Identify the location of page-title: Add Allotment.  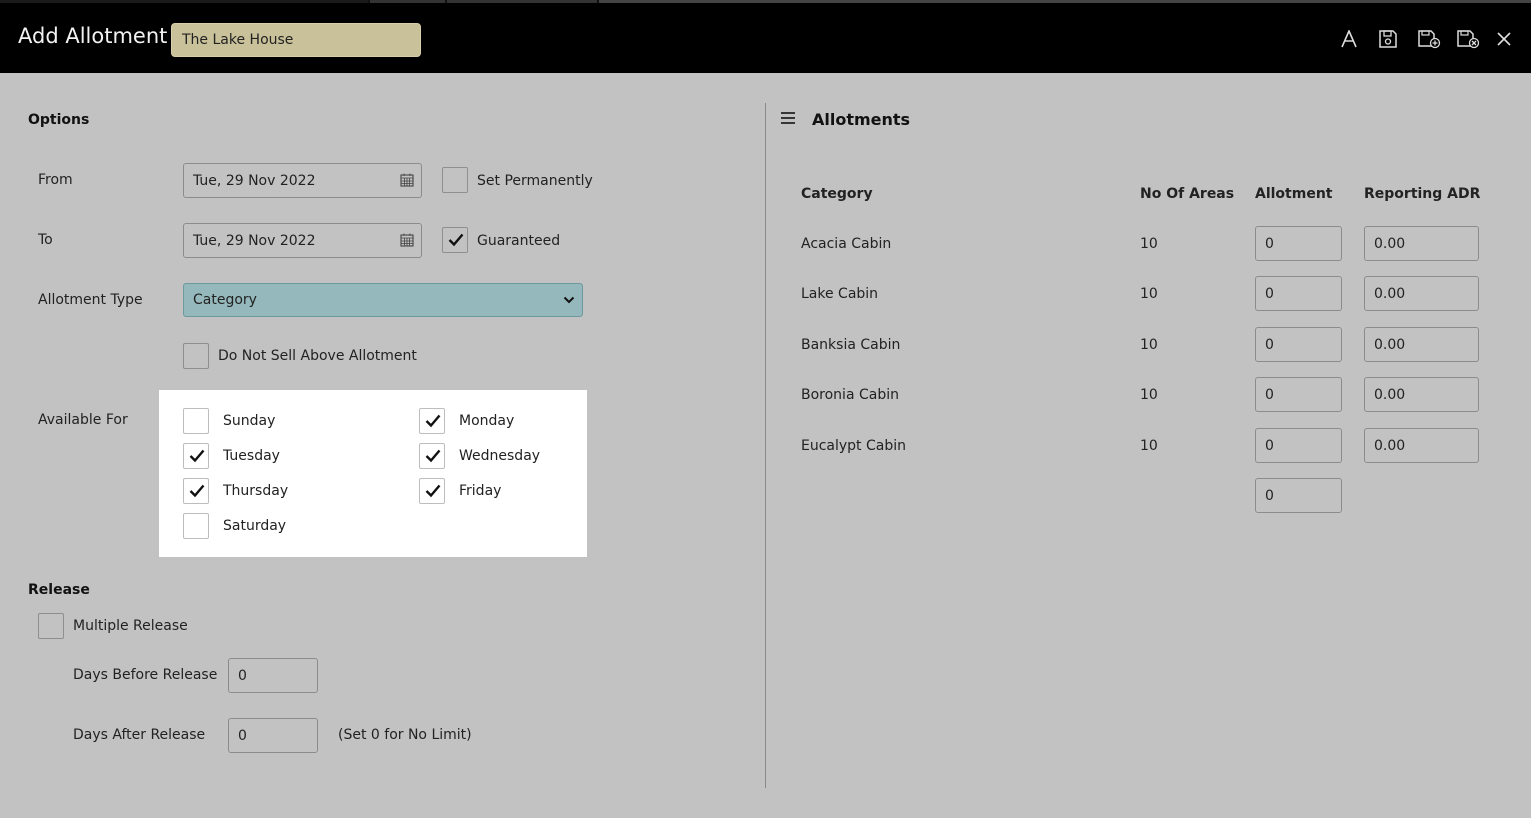
(93, 36).